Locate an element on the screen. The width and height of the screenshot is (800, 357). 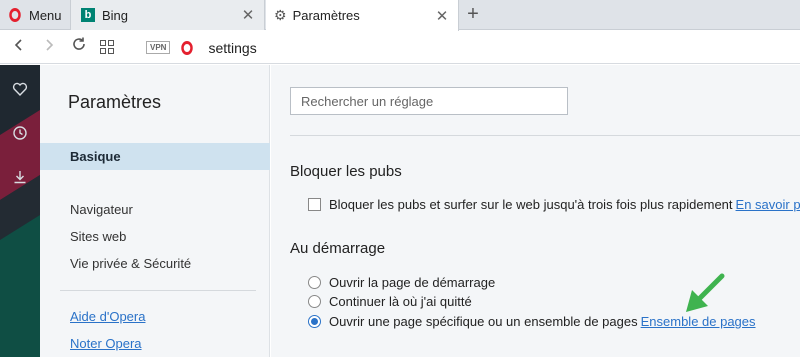
menu-label: Menu is located at coordinates (45, 15).